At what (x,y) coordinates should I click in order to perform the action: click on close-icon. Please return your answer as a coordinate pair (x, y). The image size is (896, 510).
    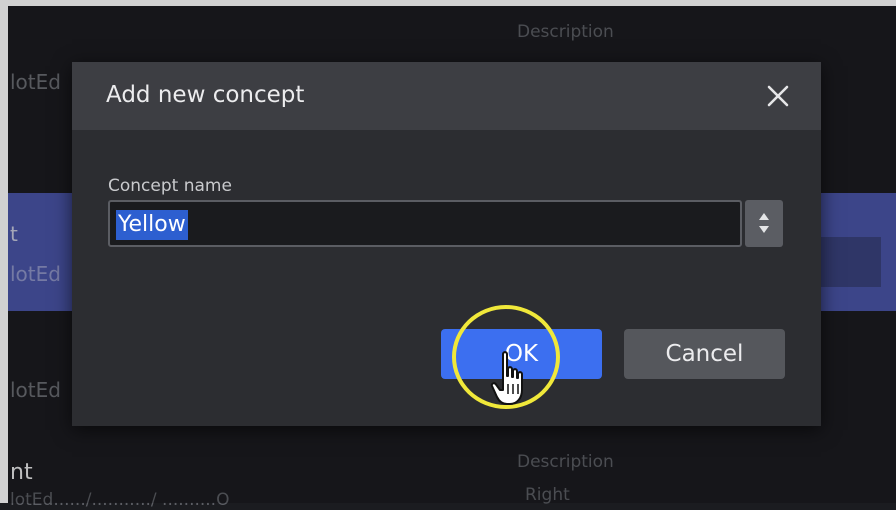
    Looking at the image, I should click on (778, 96).